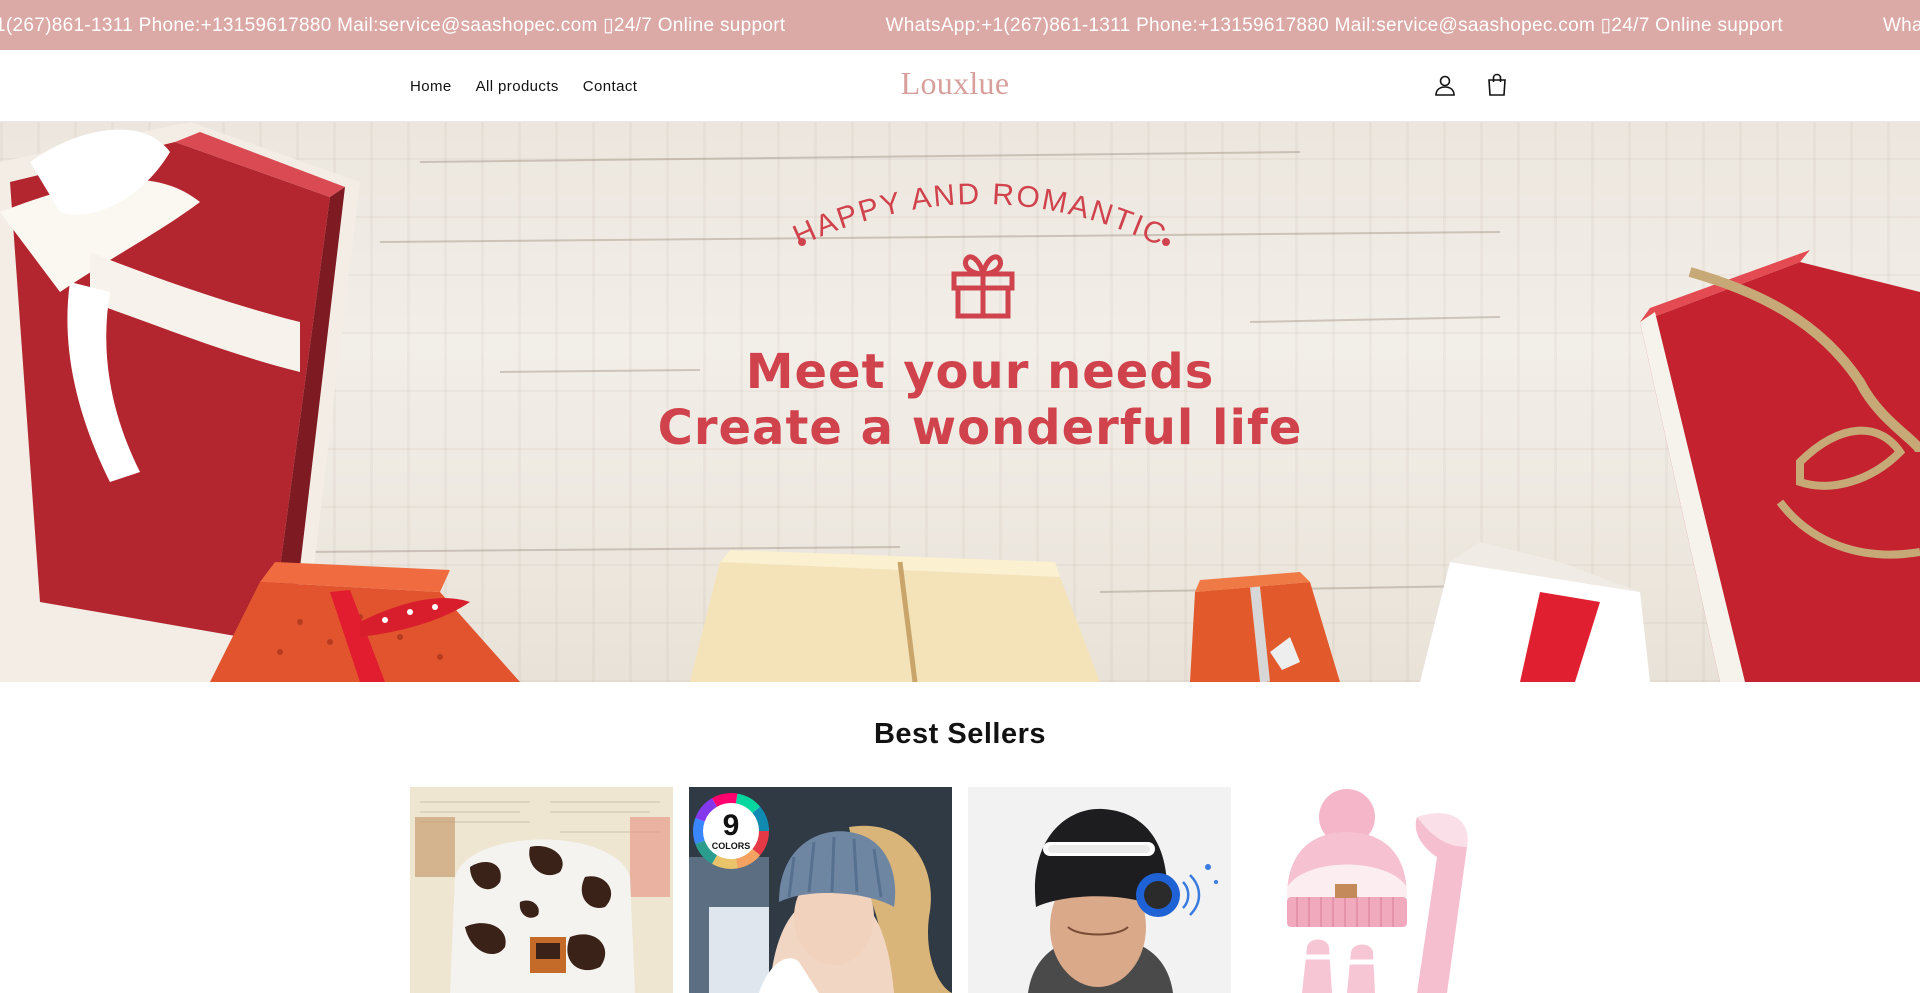 Image resolution: width=1920 pixels, height=993 pixels. What do you see at coordinates (1445, 85) in the screenshot?
I see `account-icon` at bounding box center [1445, 85].